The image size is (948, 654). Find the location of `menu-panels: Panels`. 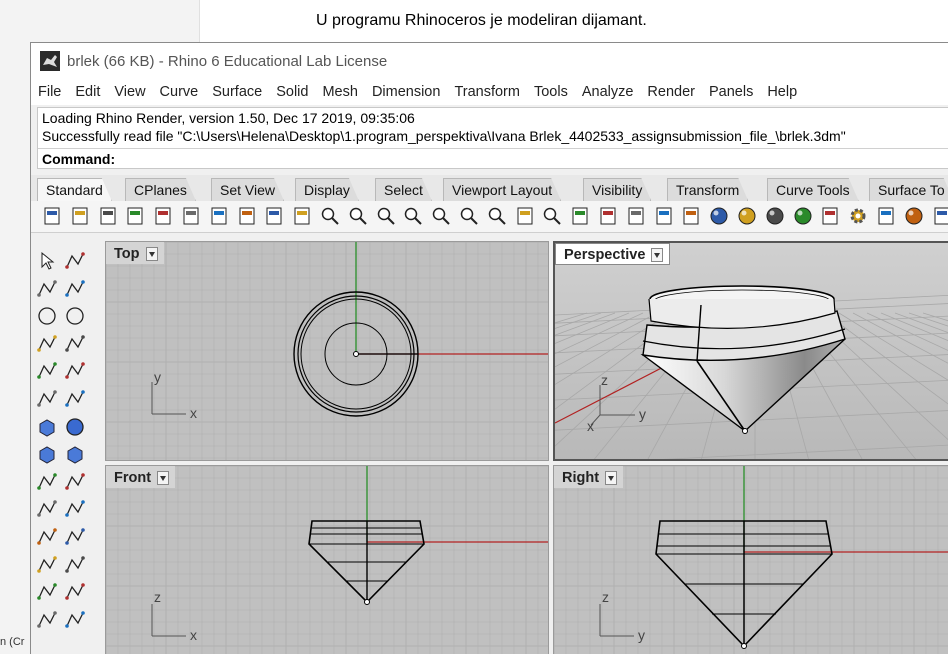

menu-panels: Panels is located at coordinates (731, 92).